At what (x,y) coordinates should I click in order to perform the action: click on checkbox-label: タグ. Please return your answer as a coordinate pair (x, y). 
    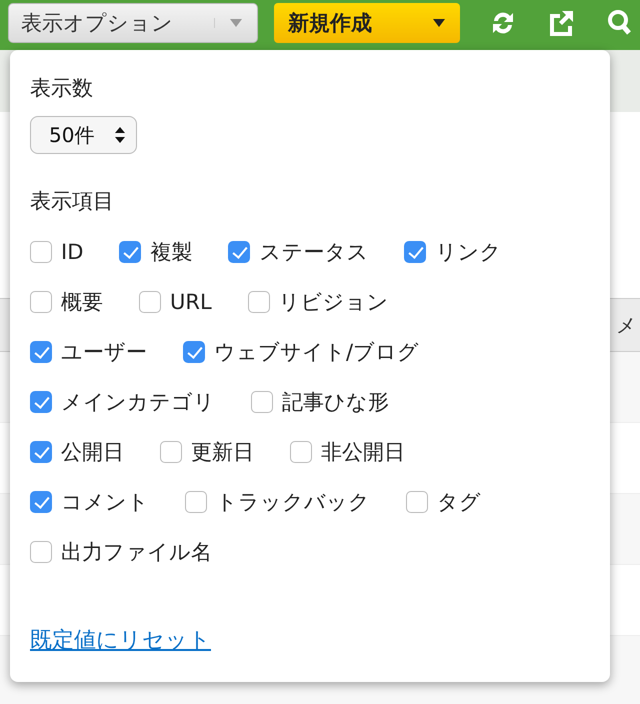
    Looking at the image, I should click on (459, 502).